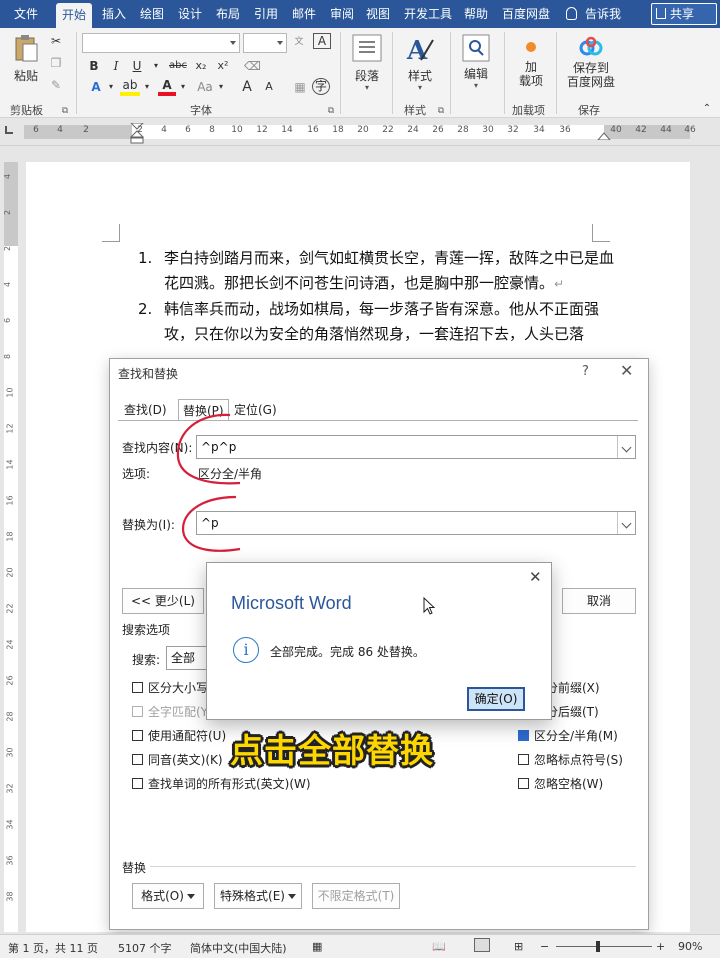 The image size is (720, 958). I want to click on zoom-slider-track, so click(604, 946).